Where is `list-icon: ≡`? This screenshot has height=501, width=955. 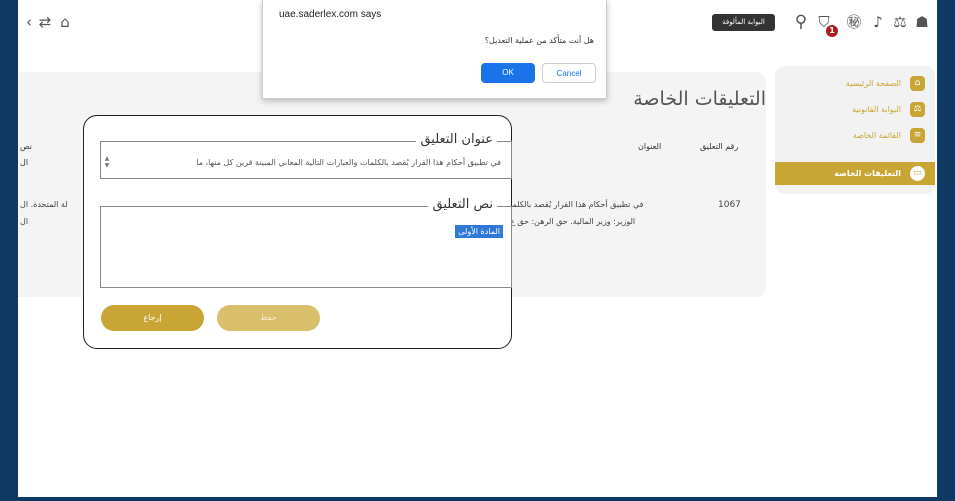
list-icon: ≡ is located at coordinates (917, 135).